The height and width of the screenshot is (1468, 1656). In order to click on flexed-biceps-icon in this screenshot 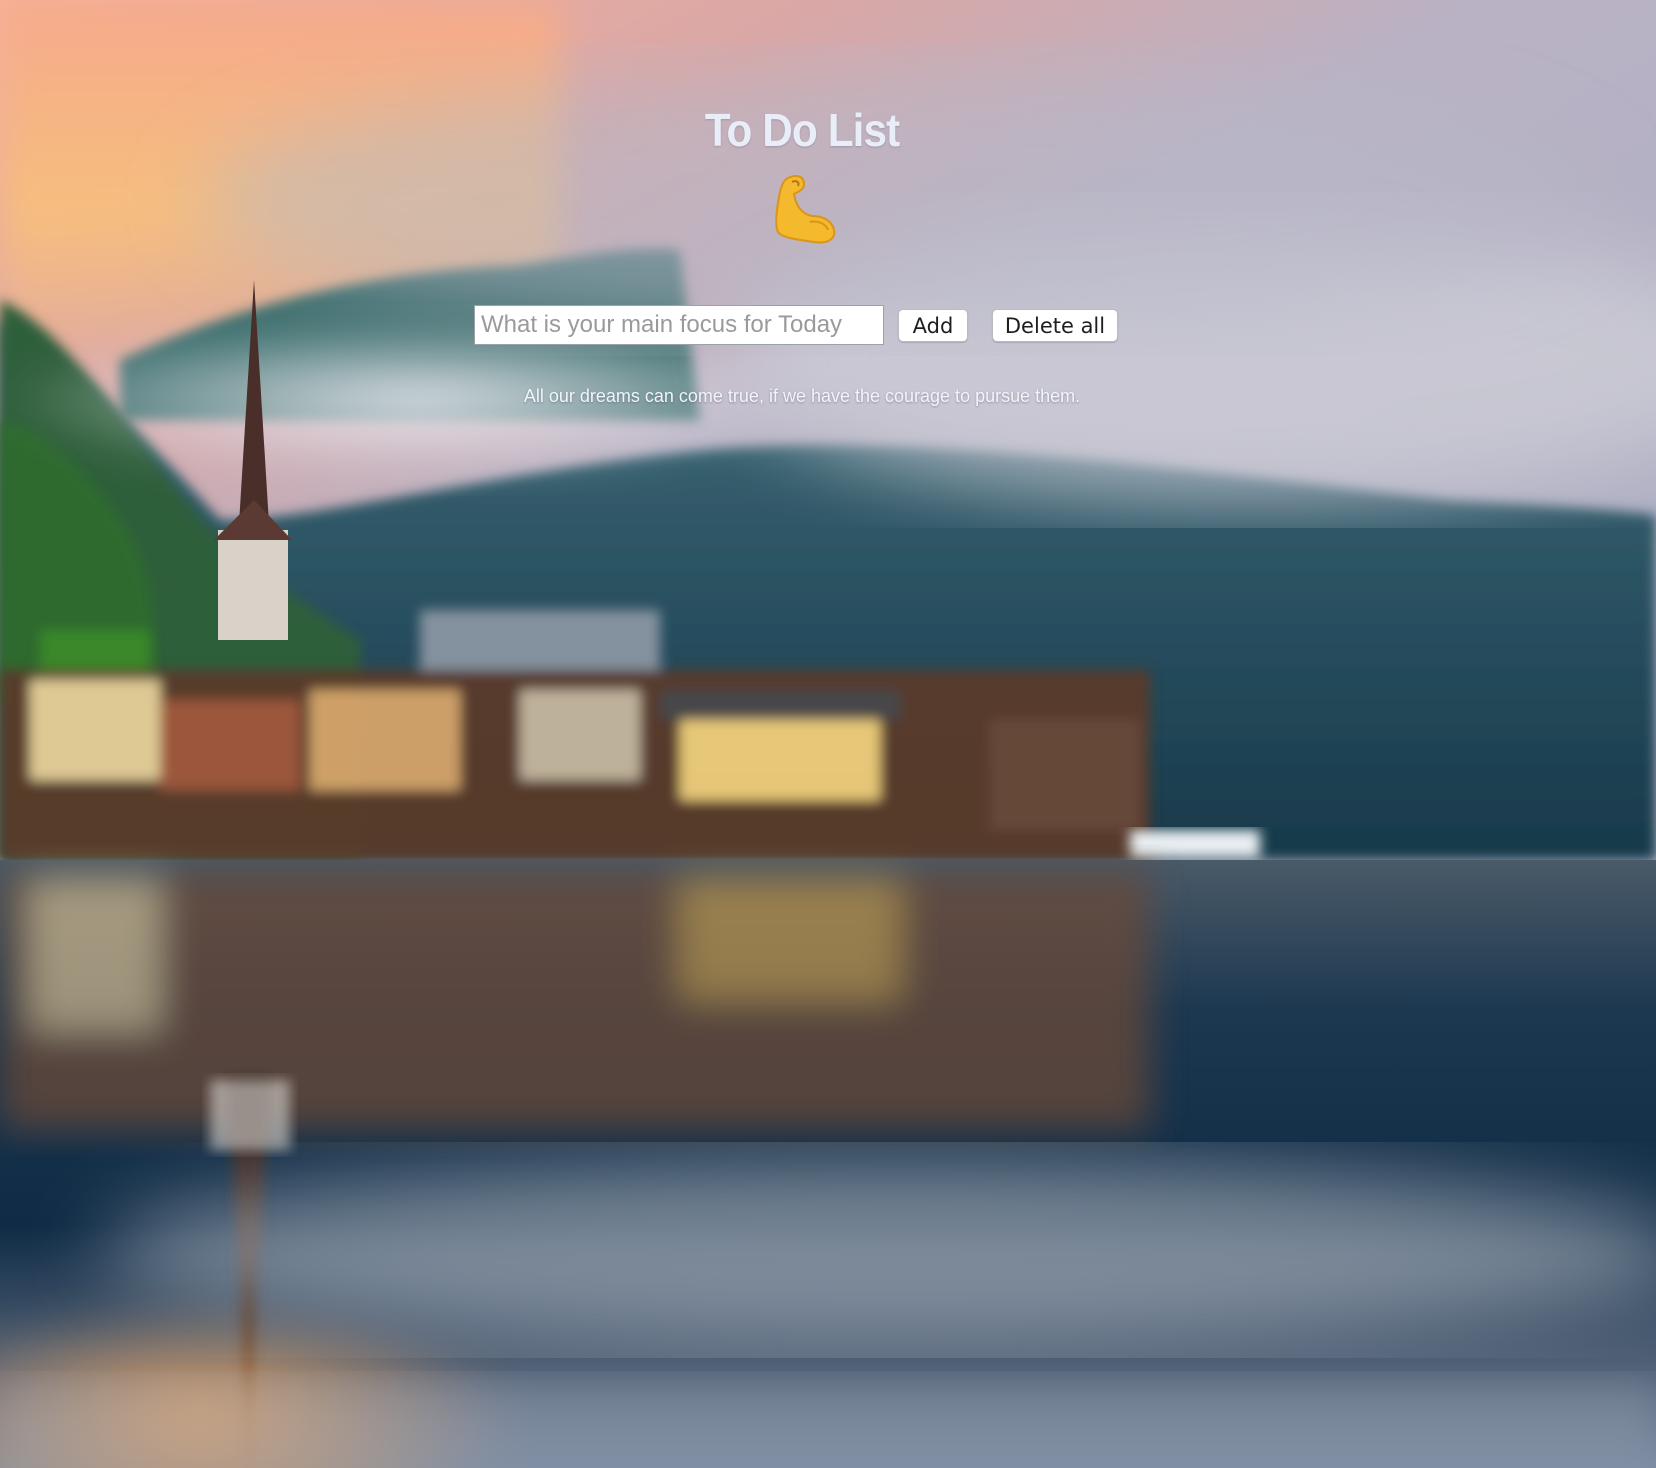, I will do `click(804, 208)`.